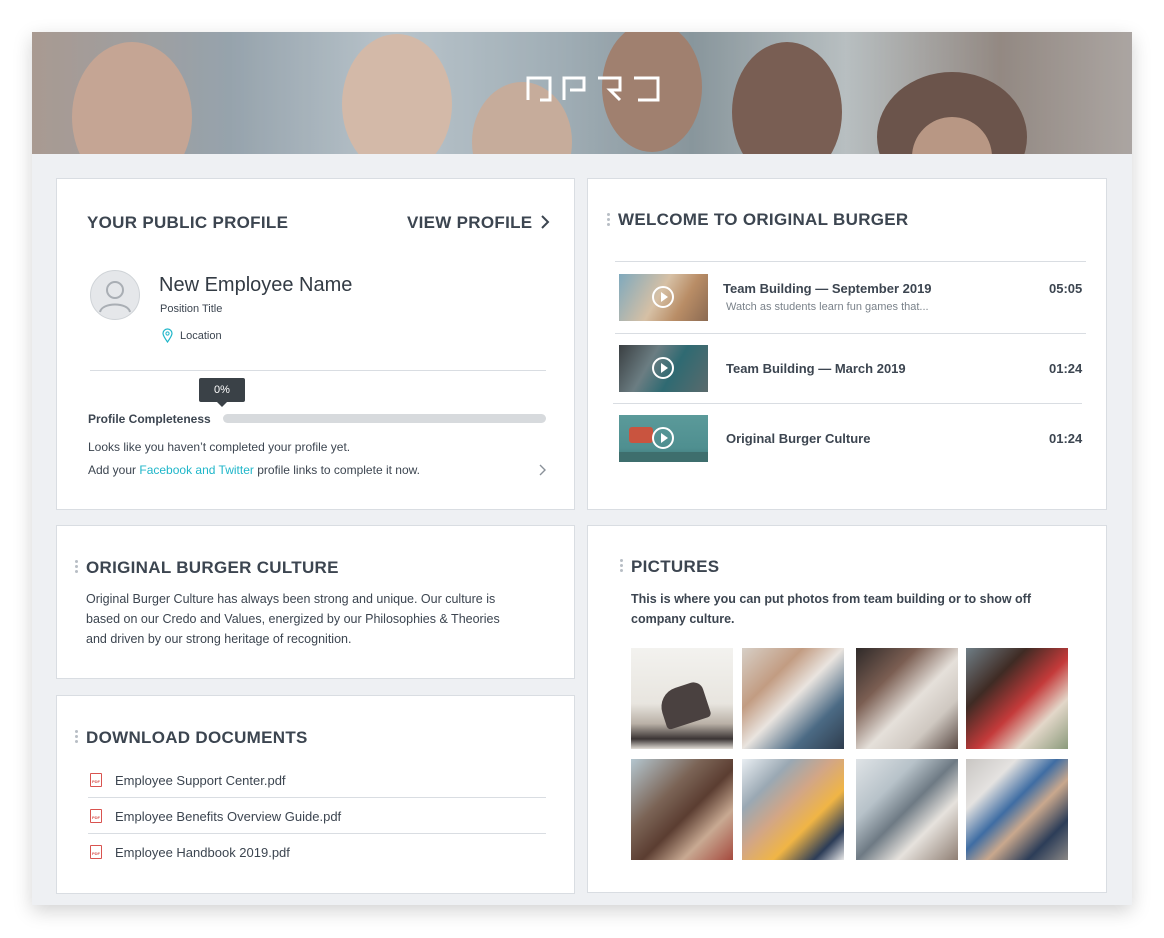 The height and width of the screenshot is (938, 1164). I want to click on profile-progress-bar, so click(384, 418).